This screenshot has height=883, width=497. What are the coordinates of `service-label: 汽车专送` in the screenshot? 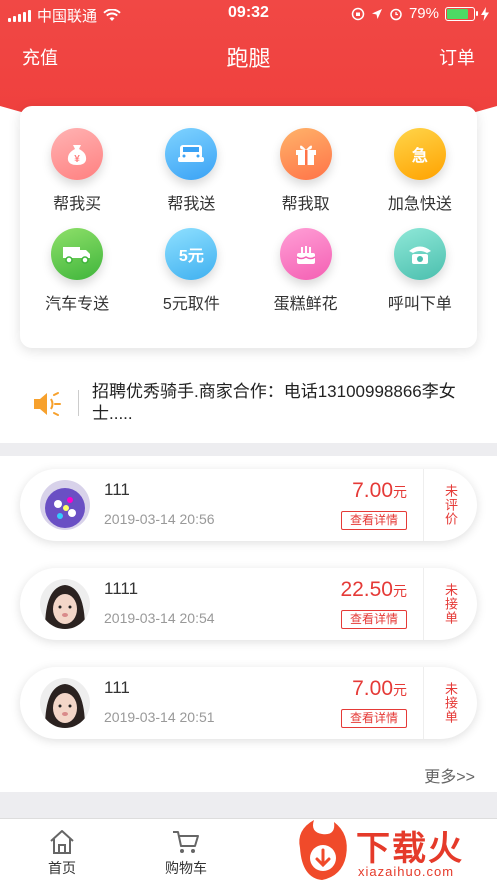 It's located at (77, 304).